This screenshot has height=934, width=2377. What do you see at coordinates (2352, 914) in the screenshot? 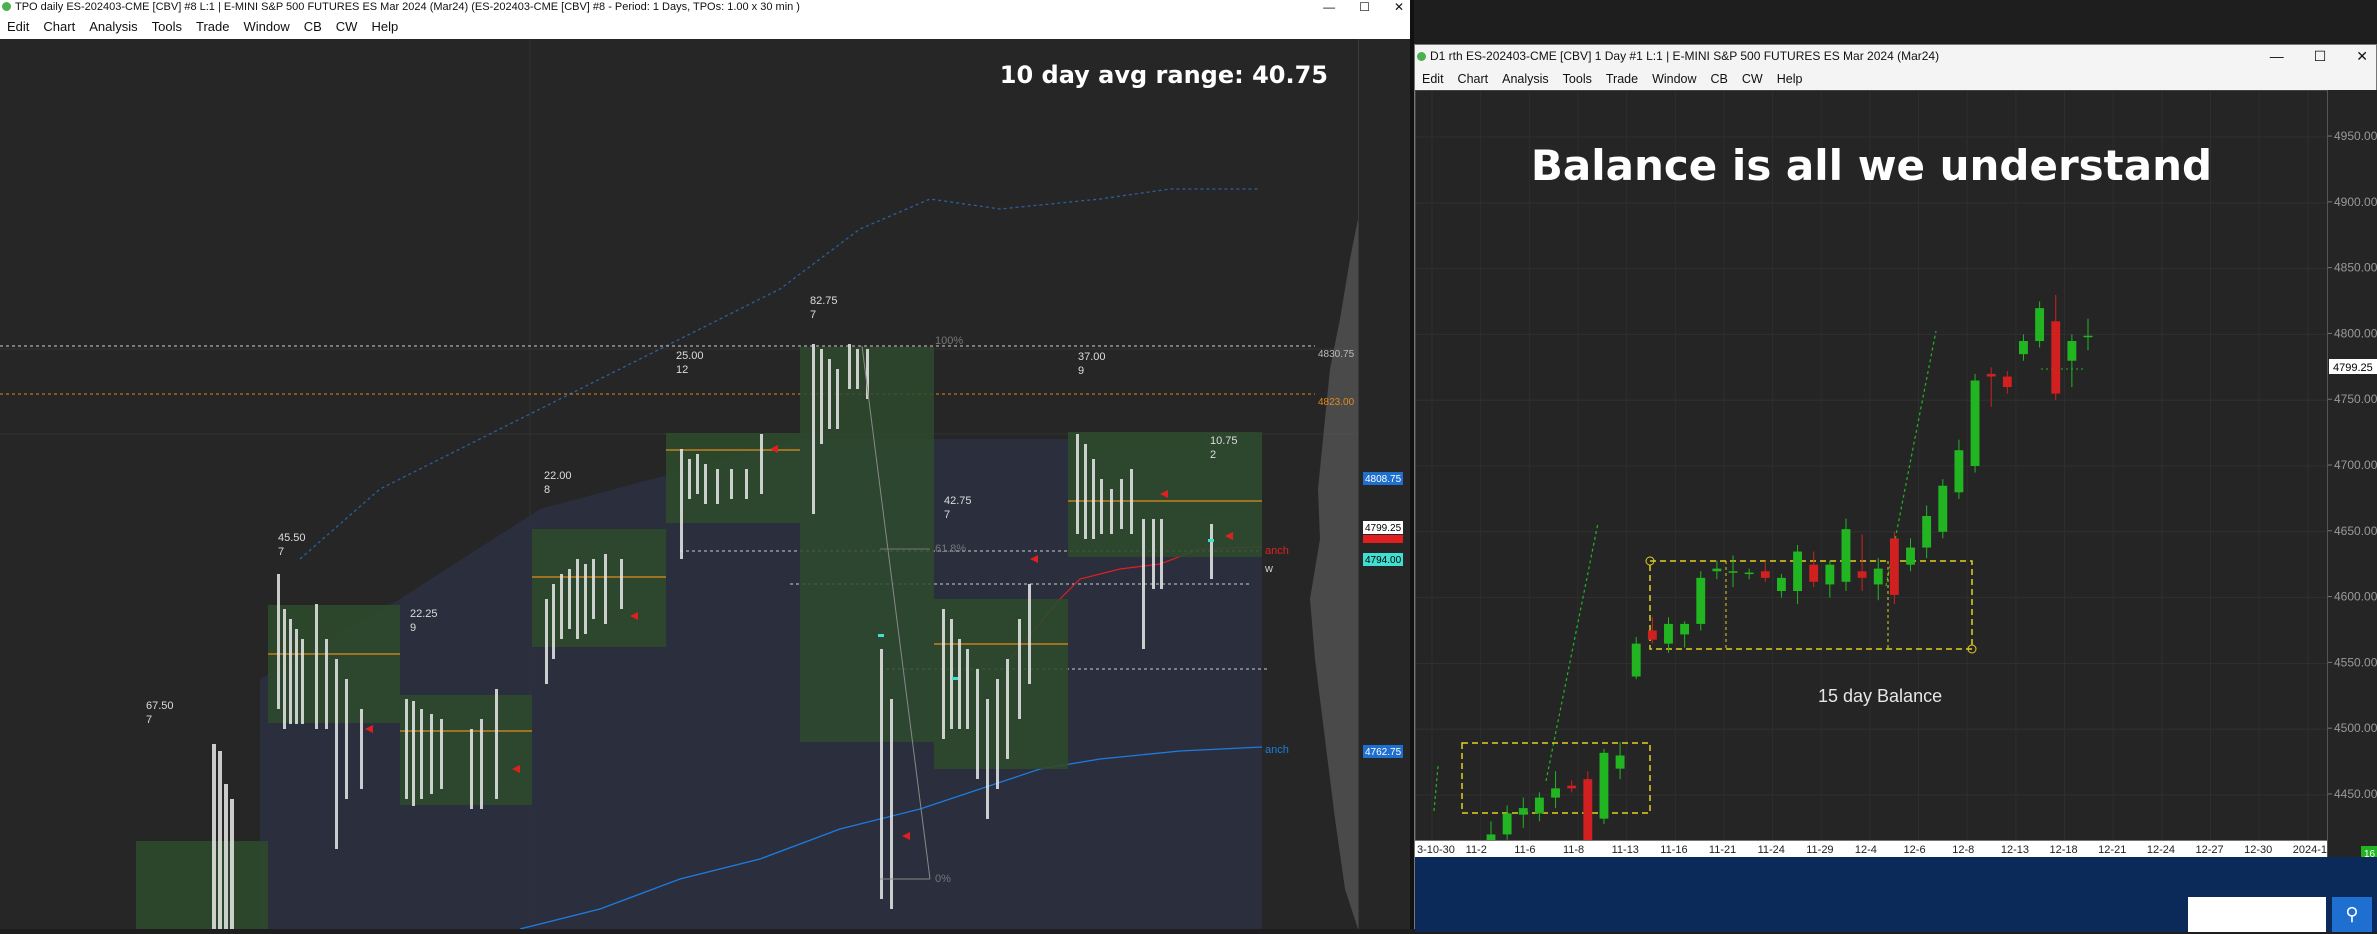
I see `search-icon: ⚲` at bounding box center [2352, 914].